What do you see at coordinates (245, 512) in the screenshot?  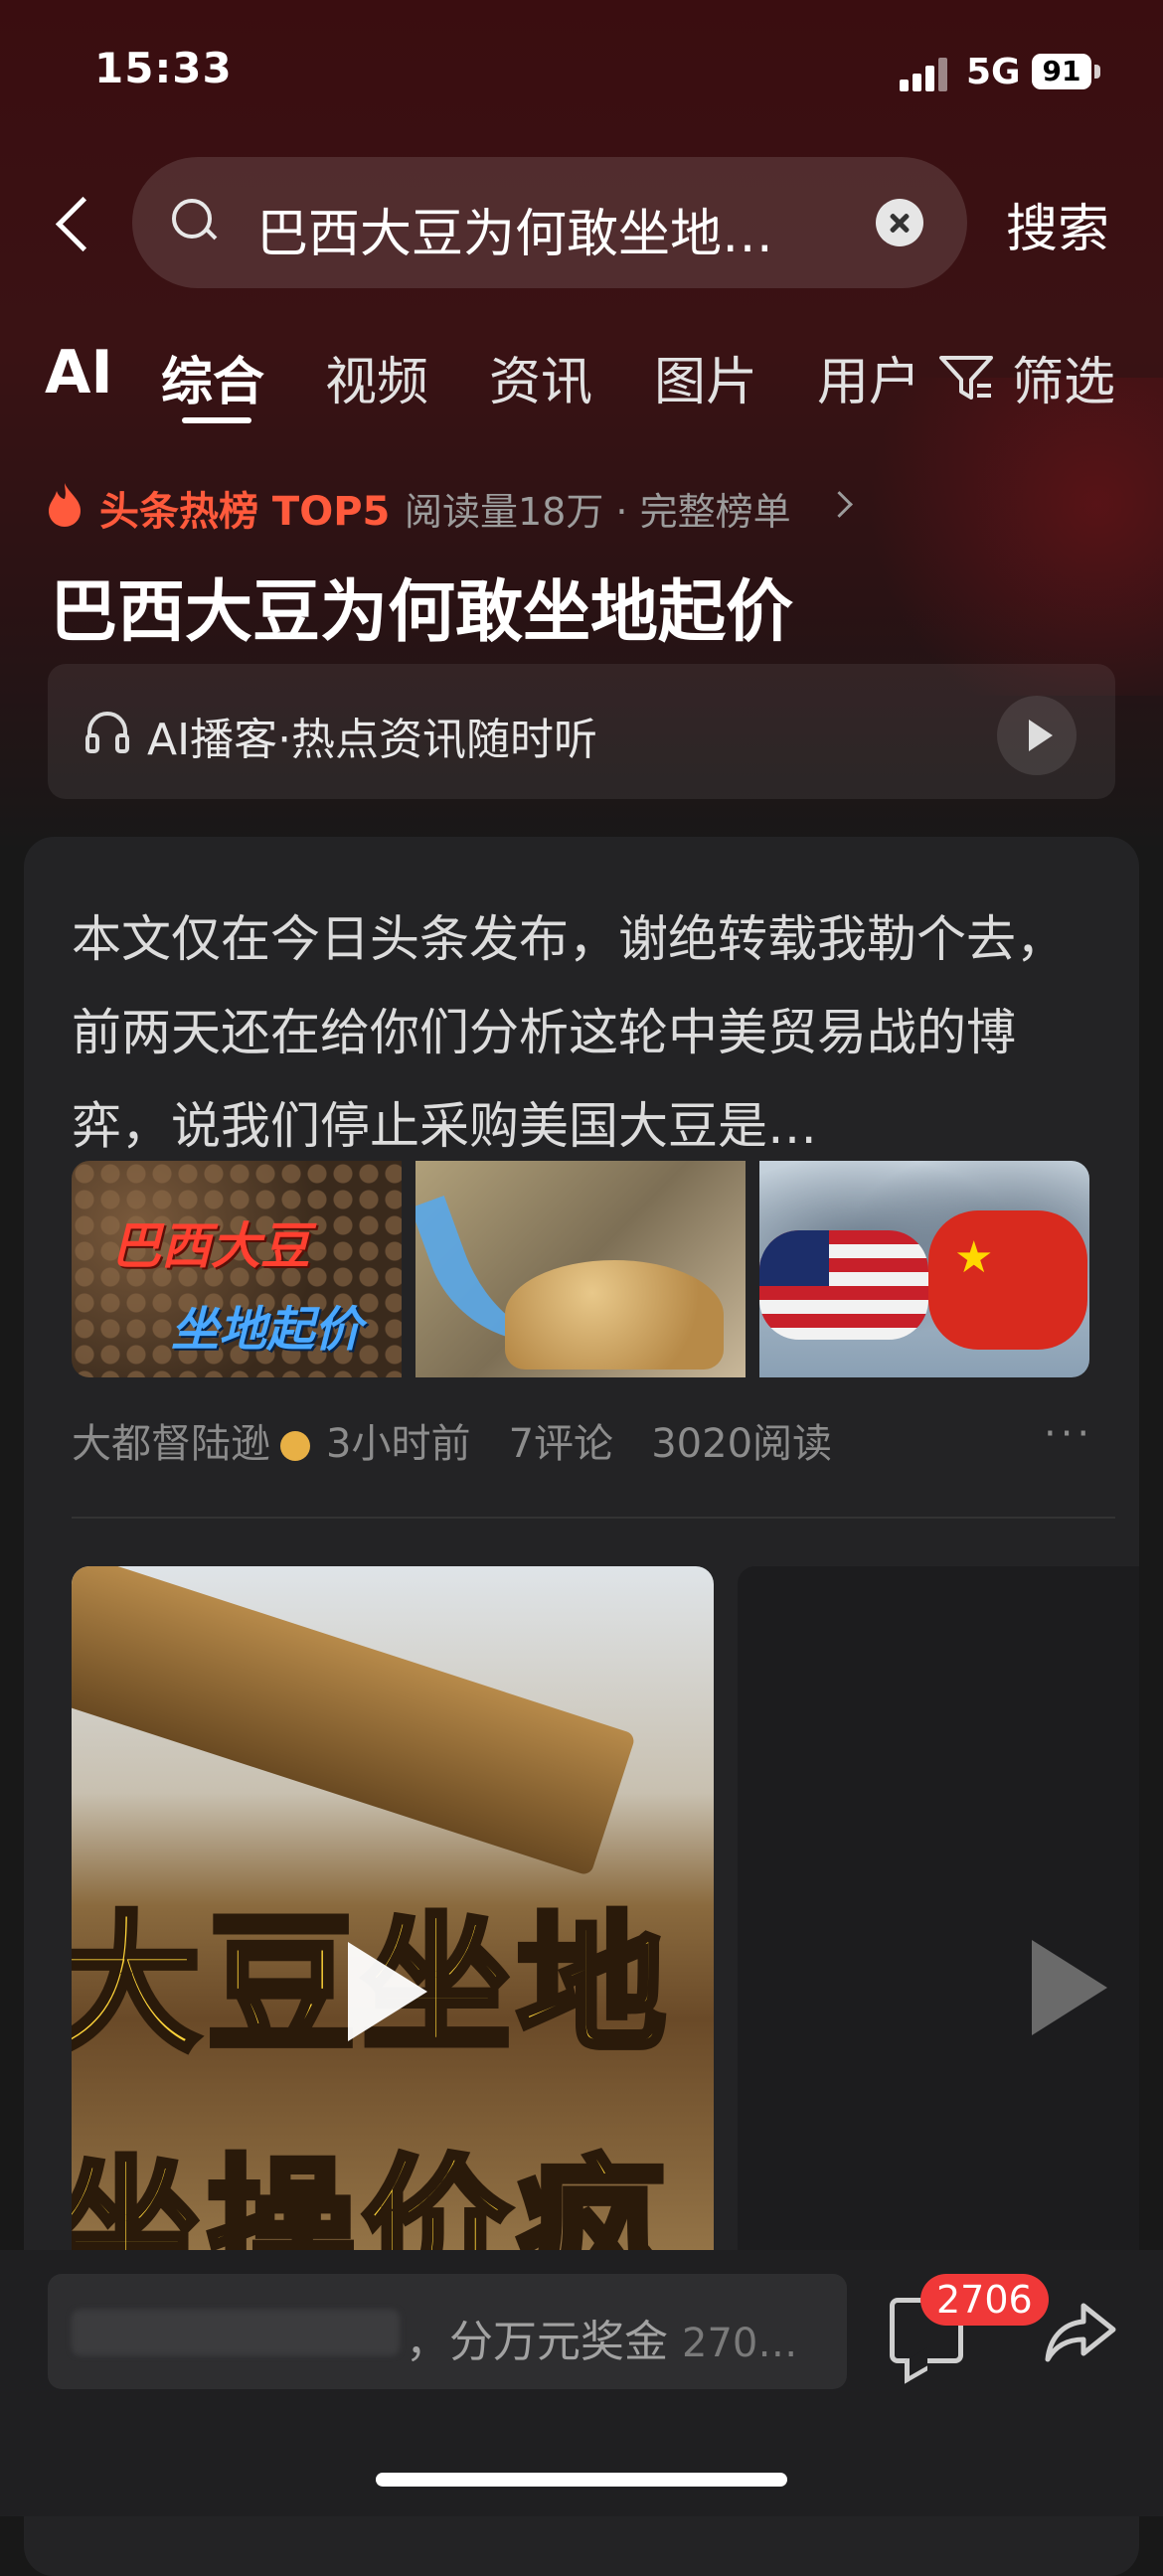 I see `hot-board-label: 头条热榜 TOP5` at bounding box center [245, 512].